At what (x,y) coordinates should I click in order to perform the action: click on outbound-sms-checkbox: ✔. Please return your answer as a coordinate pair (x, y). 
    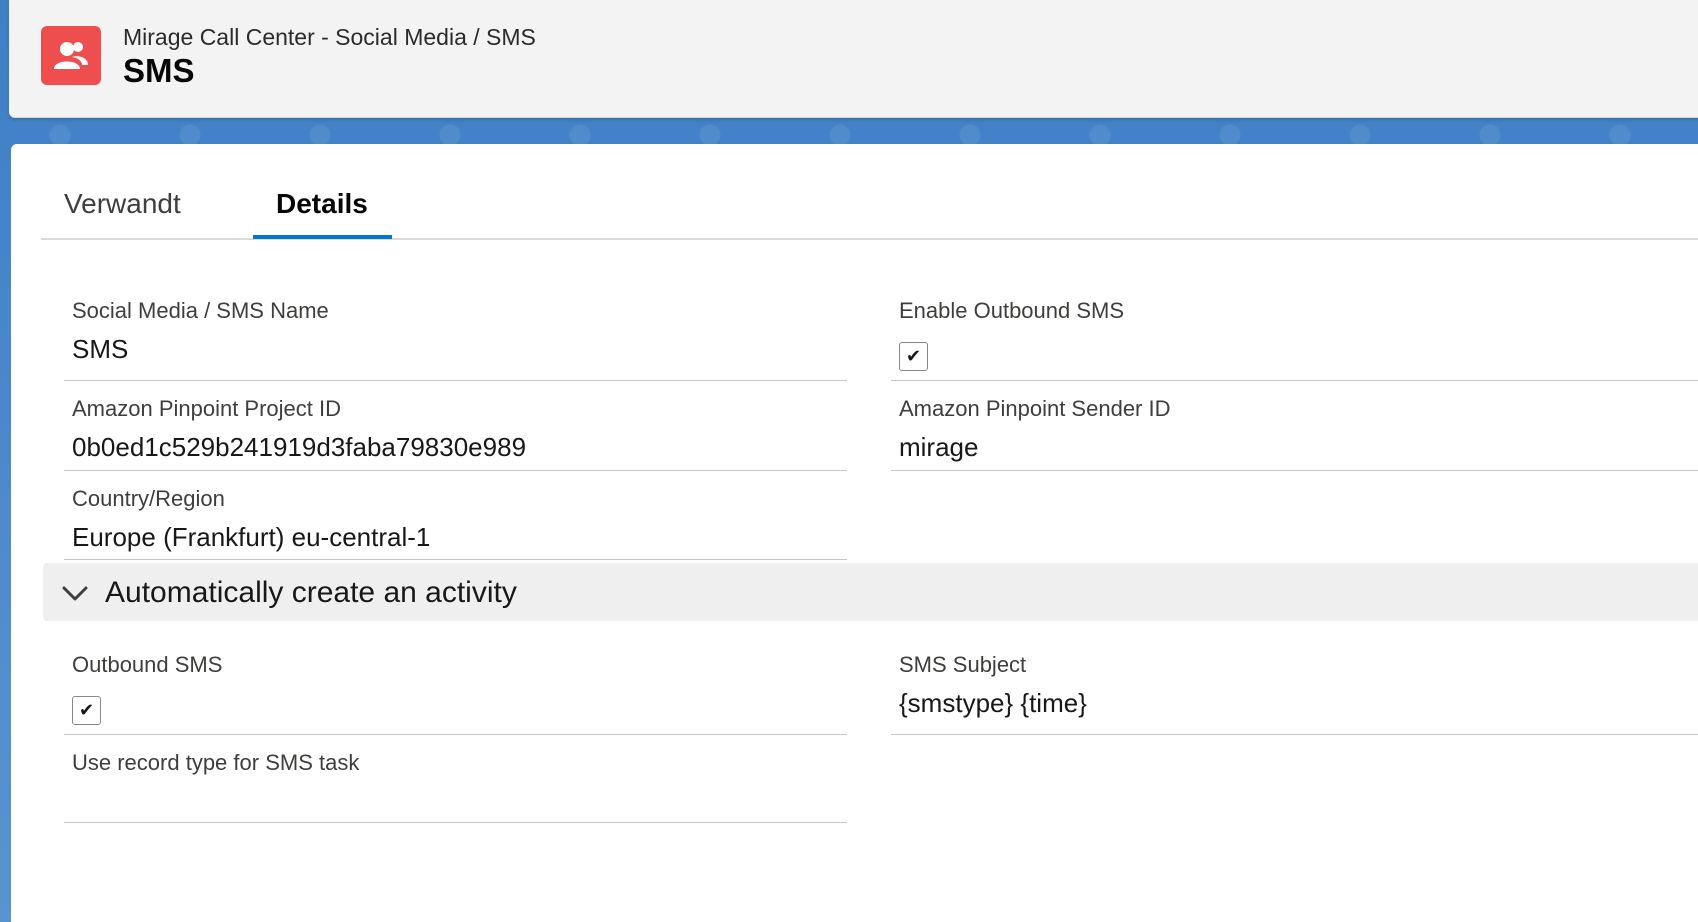
    Looking at the image, I should click on (86, 710).